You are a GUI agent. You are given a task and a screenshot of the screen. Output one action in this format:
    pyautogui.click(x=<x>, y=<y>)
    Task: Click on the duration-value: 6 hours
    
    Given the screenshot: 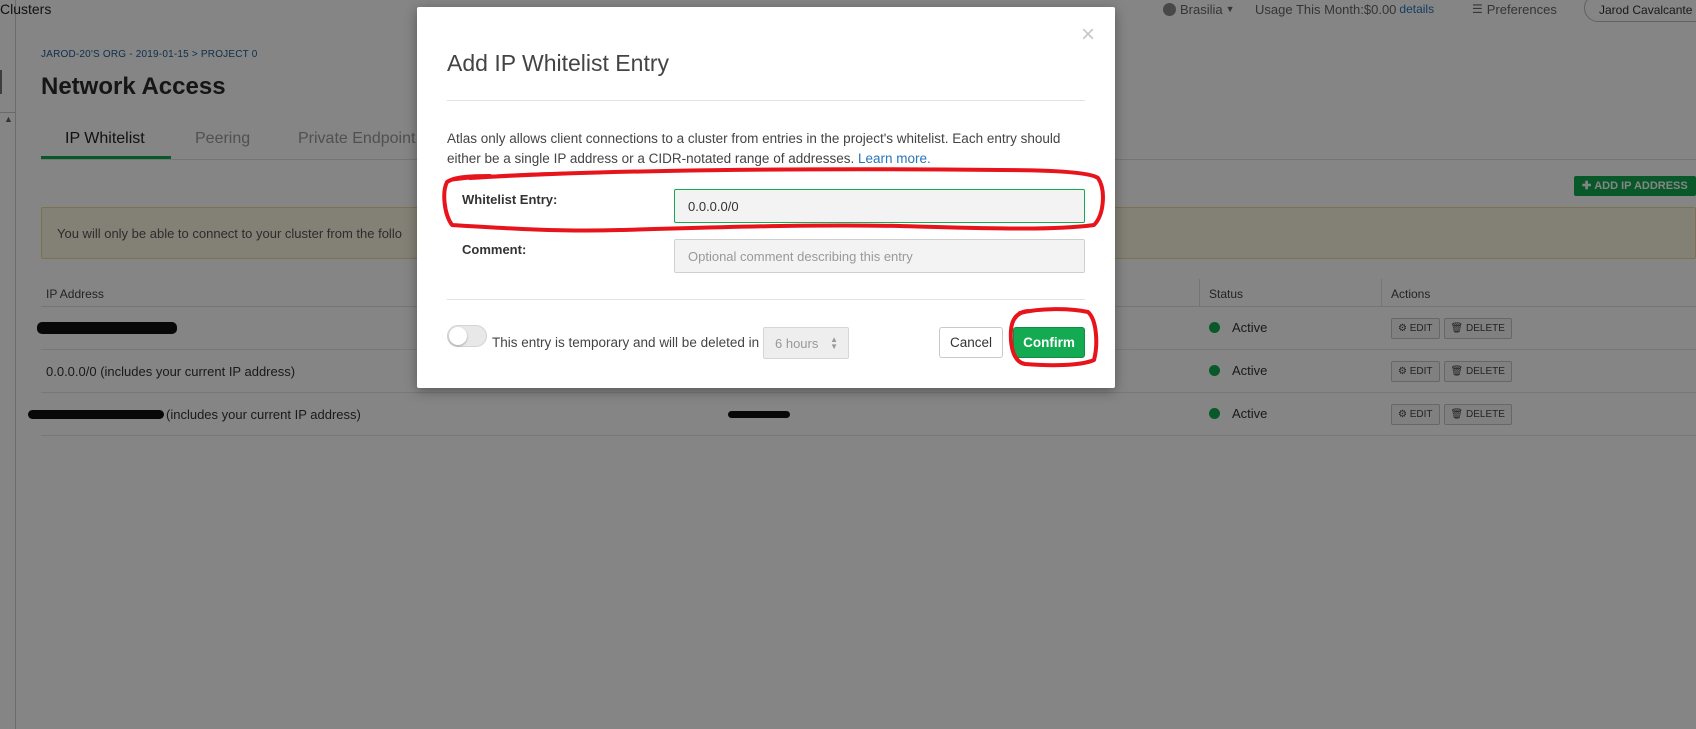 What is the action you would take?
    pyautogui.click(x=797, y=343)
    